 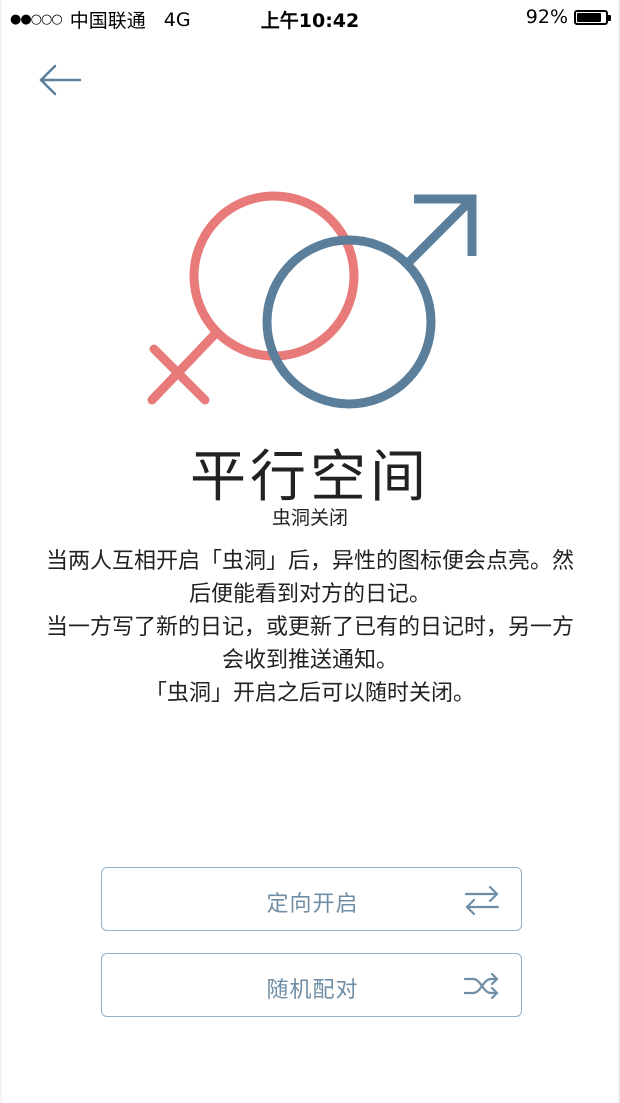 I want to click on shuffle-icon, so click(x=481, y=986).